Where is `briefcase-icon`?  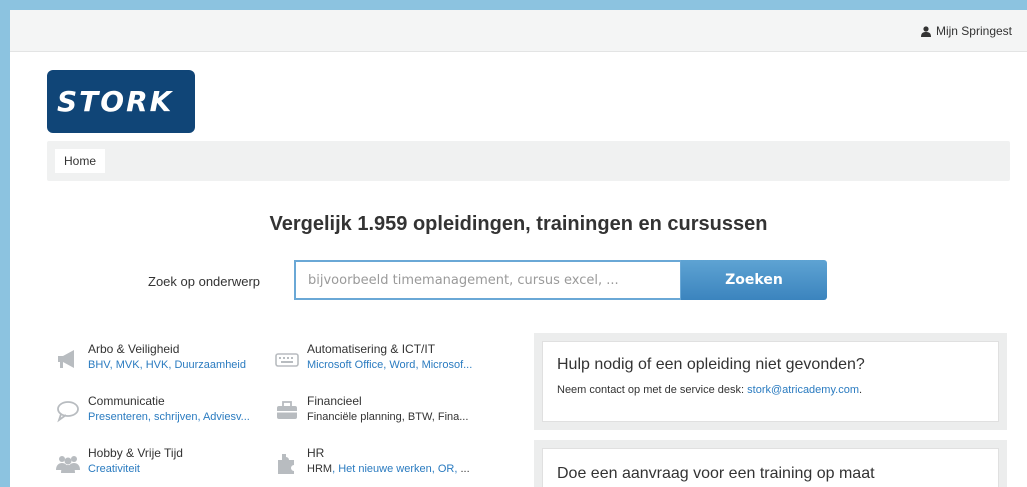 briefcase-icon is located at coordinates (287, 410).